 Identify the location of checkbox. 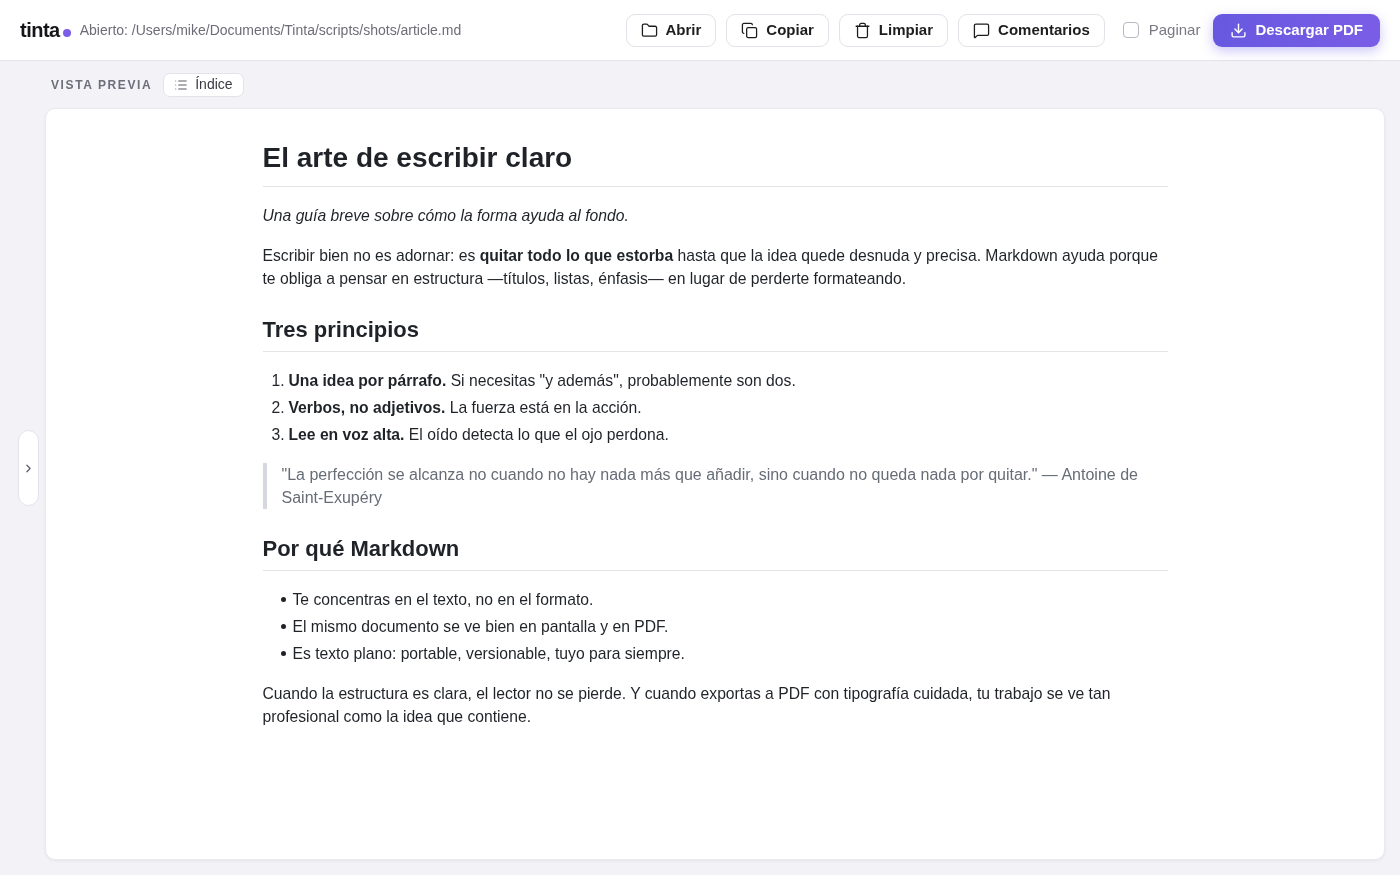
(1130, 30).